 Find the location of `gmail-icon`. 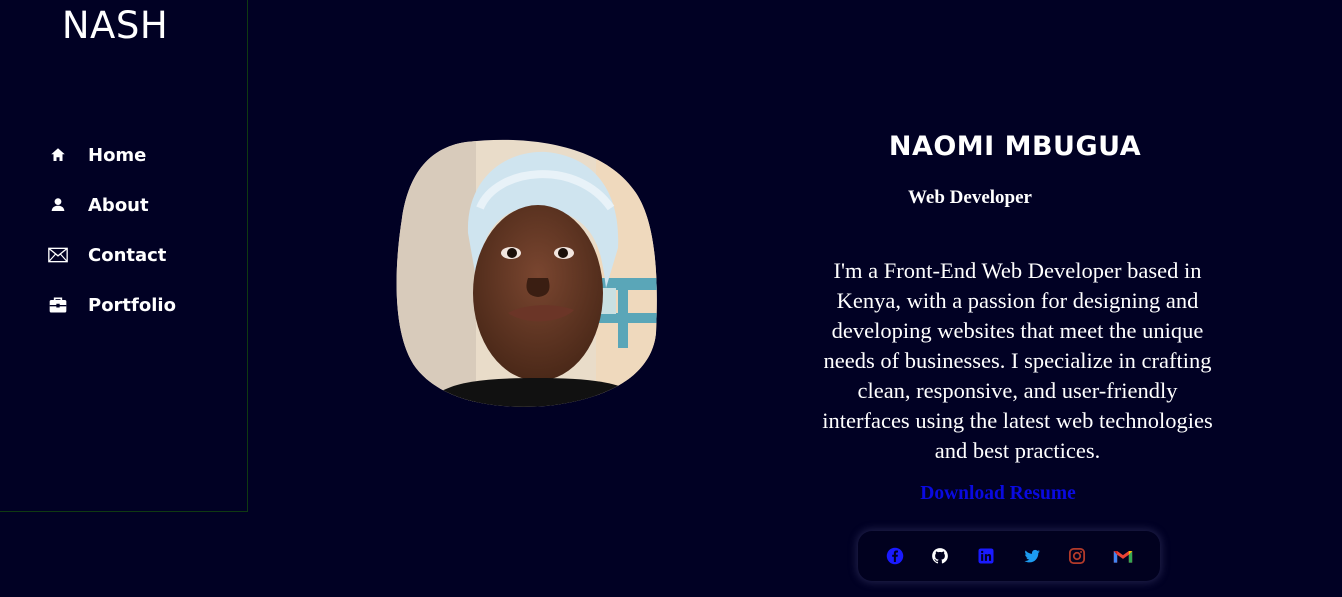

gmail-icon is located at coordinates (1123, 556).